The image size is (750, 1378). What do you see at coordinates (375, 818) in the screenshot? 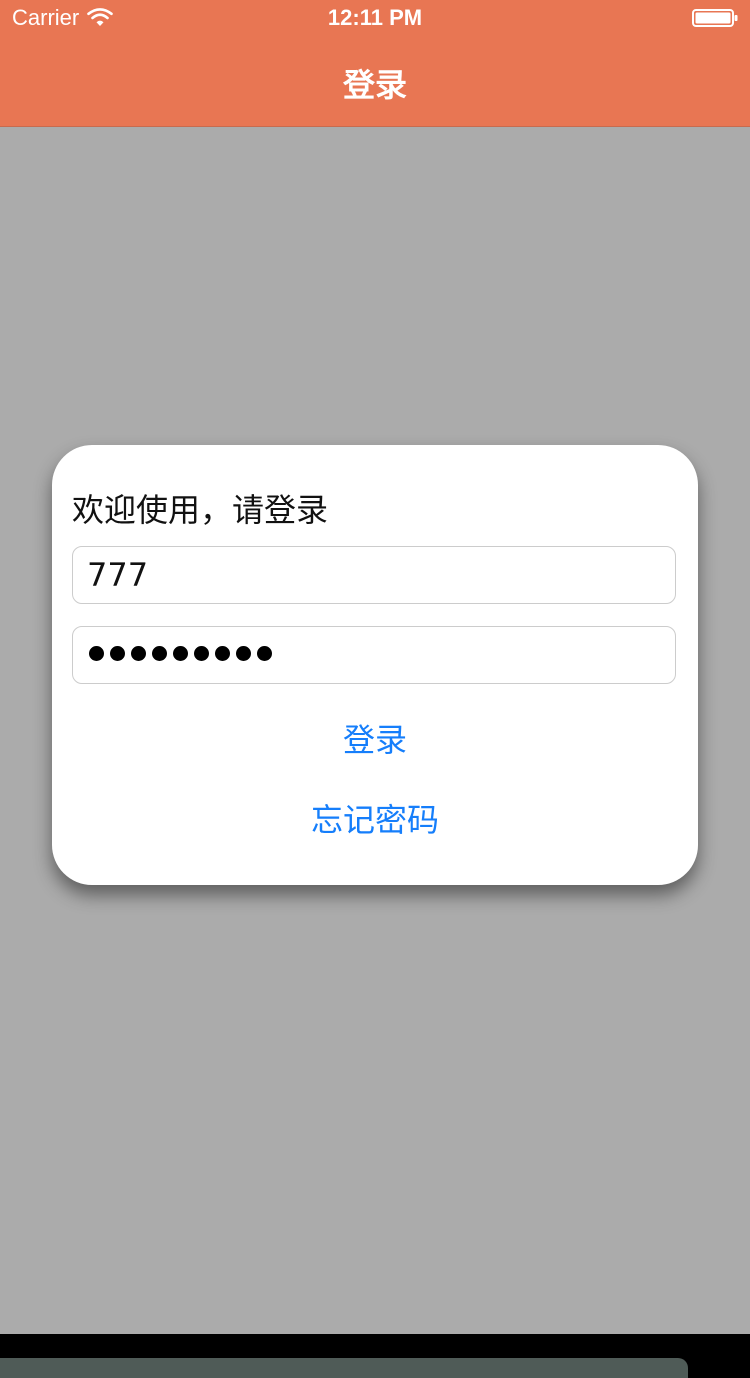
I see `forgot-password-button: 忘记密码` at bounding box center [375, 818].